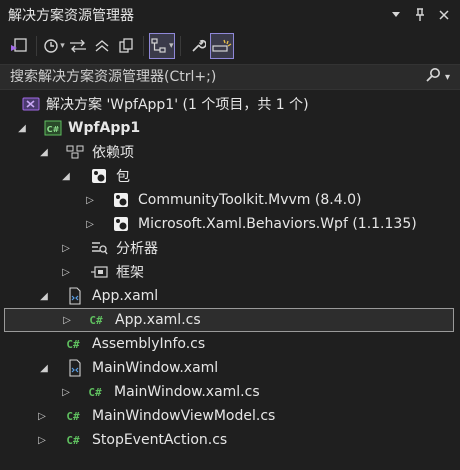 This screenshot has width=460, height=470. Describe the element at coordinates (228, 272) in the screenshot. I see `tree-item-frameworks: ▷ 框架` at that location.